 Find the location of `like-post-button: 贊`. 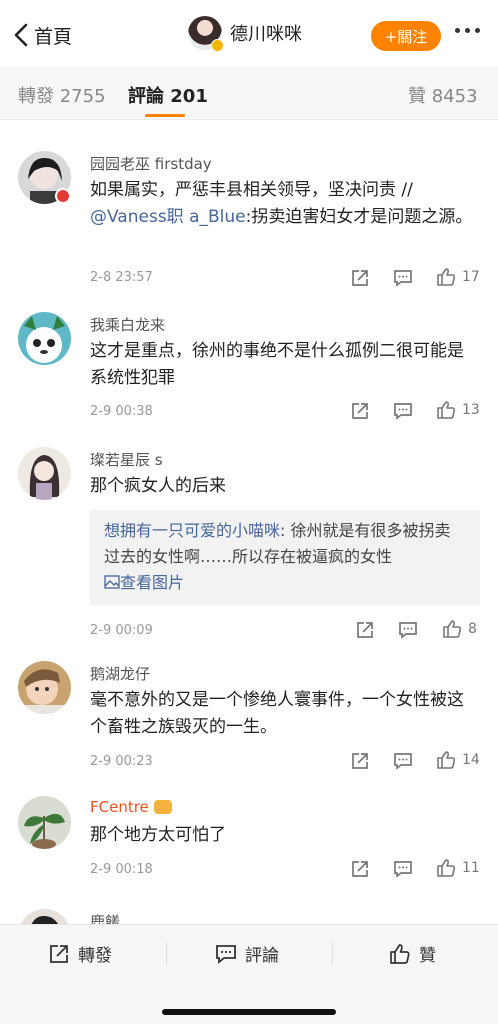

like-post-button: 贊 is located at coordinates (412, 953).